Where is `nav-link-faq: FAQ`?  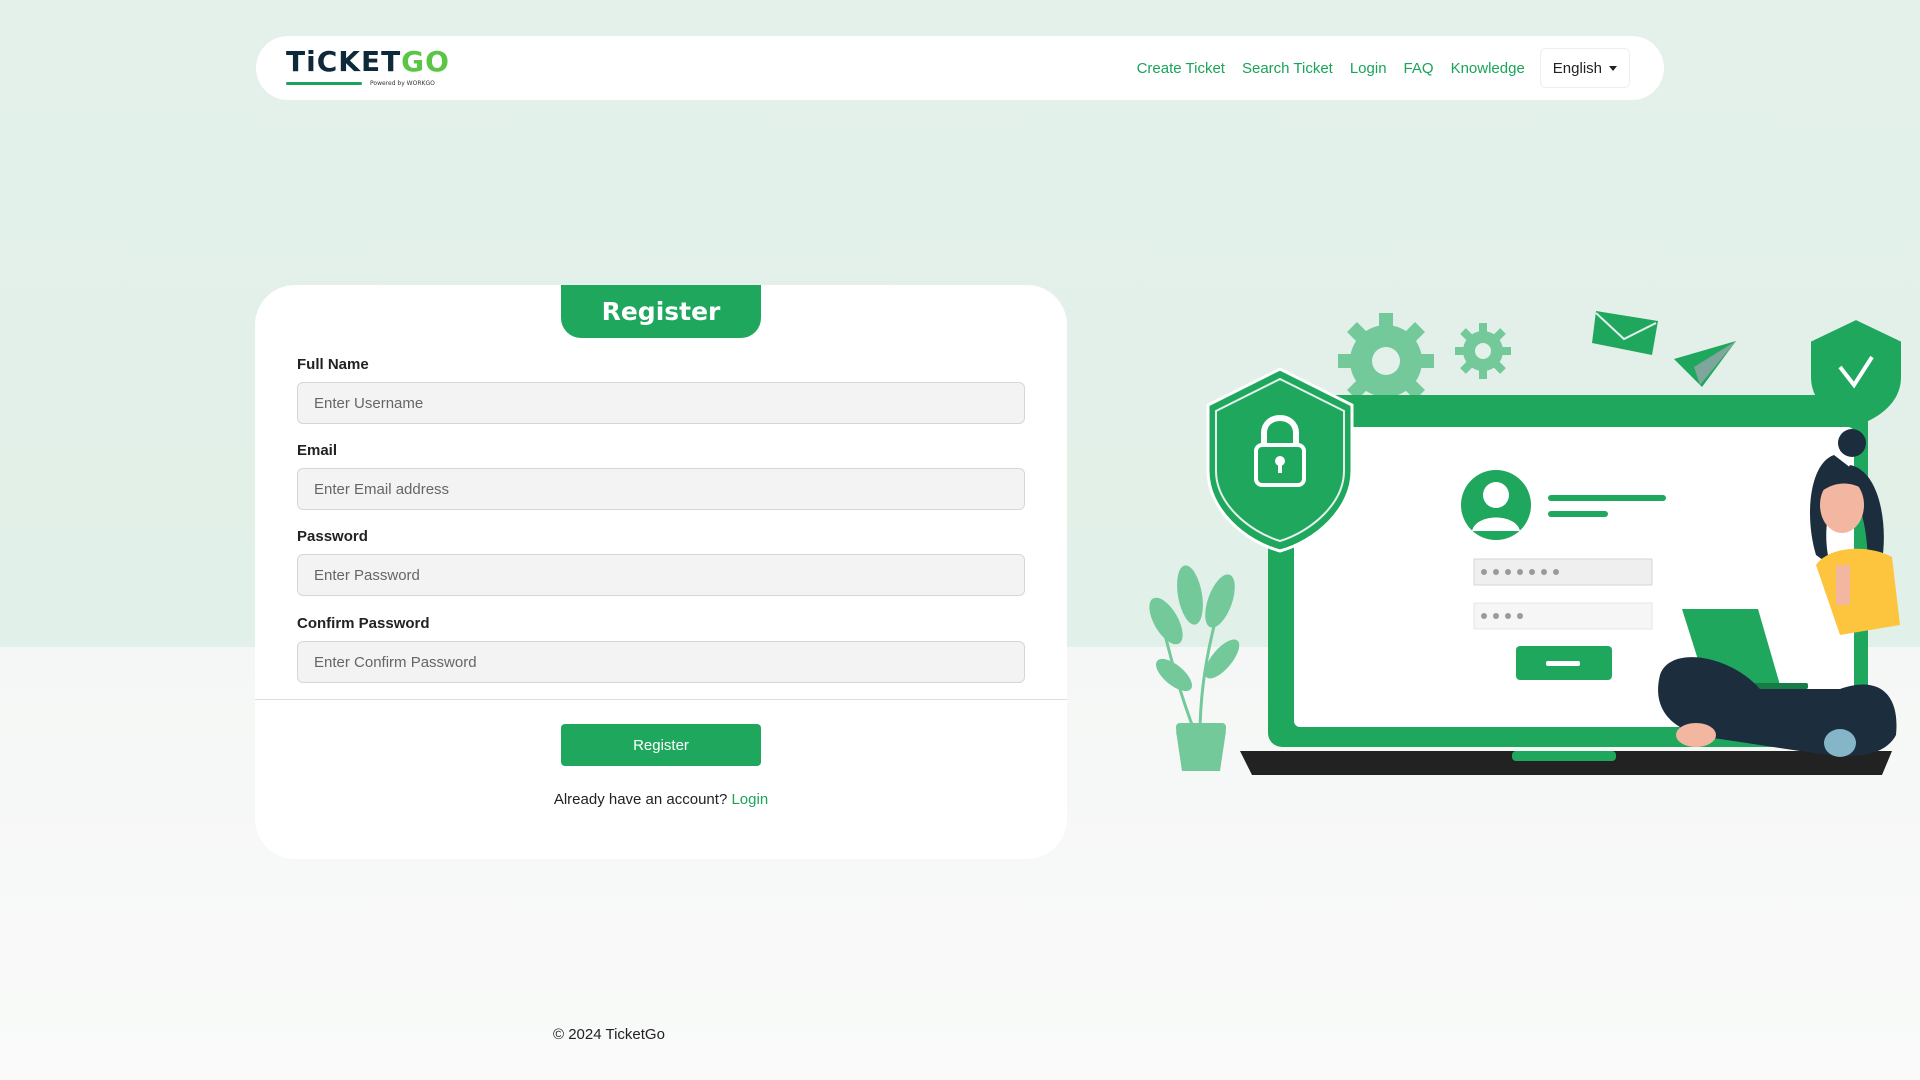 nav-link-faq: FAQ is located at coordinates (1419, 68).